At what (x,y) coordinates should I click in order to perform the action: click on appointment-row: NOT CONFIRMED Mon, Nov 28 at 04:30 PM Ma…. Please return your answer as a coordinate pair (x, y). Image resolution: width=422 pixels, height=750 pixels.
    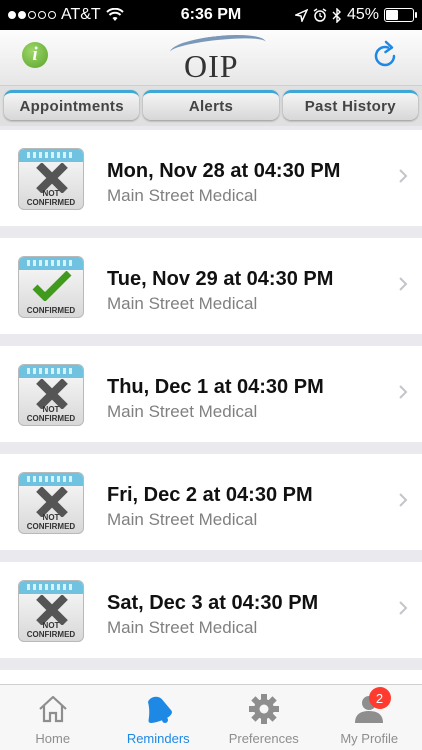
    Looking at the image, I should click on (211, 178).